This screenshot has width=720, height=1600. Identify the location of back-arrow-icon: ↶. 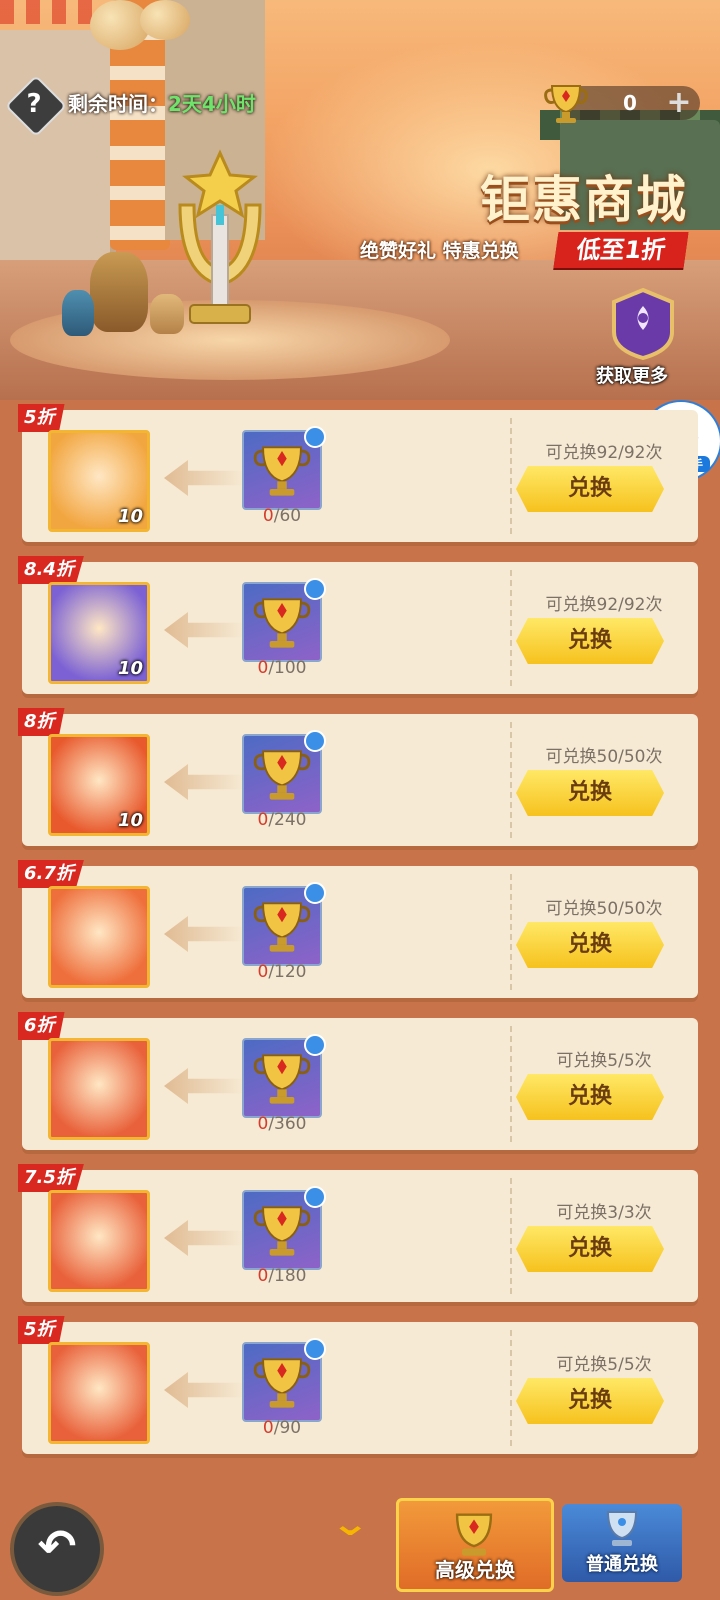
(57, 1546).